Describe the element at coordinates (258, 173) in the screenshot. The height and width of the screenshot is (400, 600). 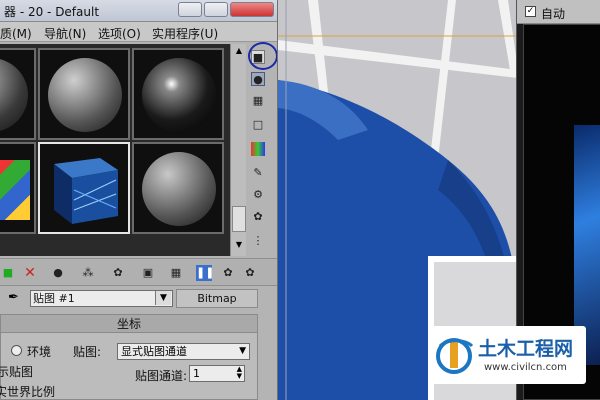
I see `make-preview-icon: ✎` at that location.